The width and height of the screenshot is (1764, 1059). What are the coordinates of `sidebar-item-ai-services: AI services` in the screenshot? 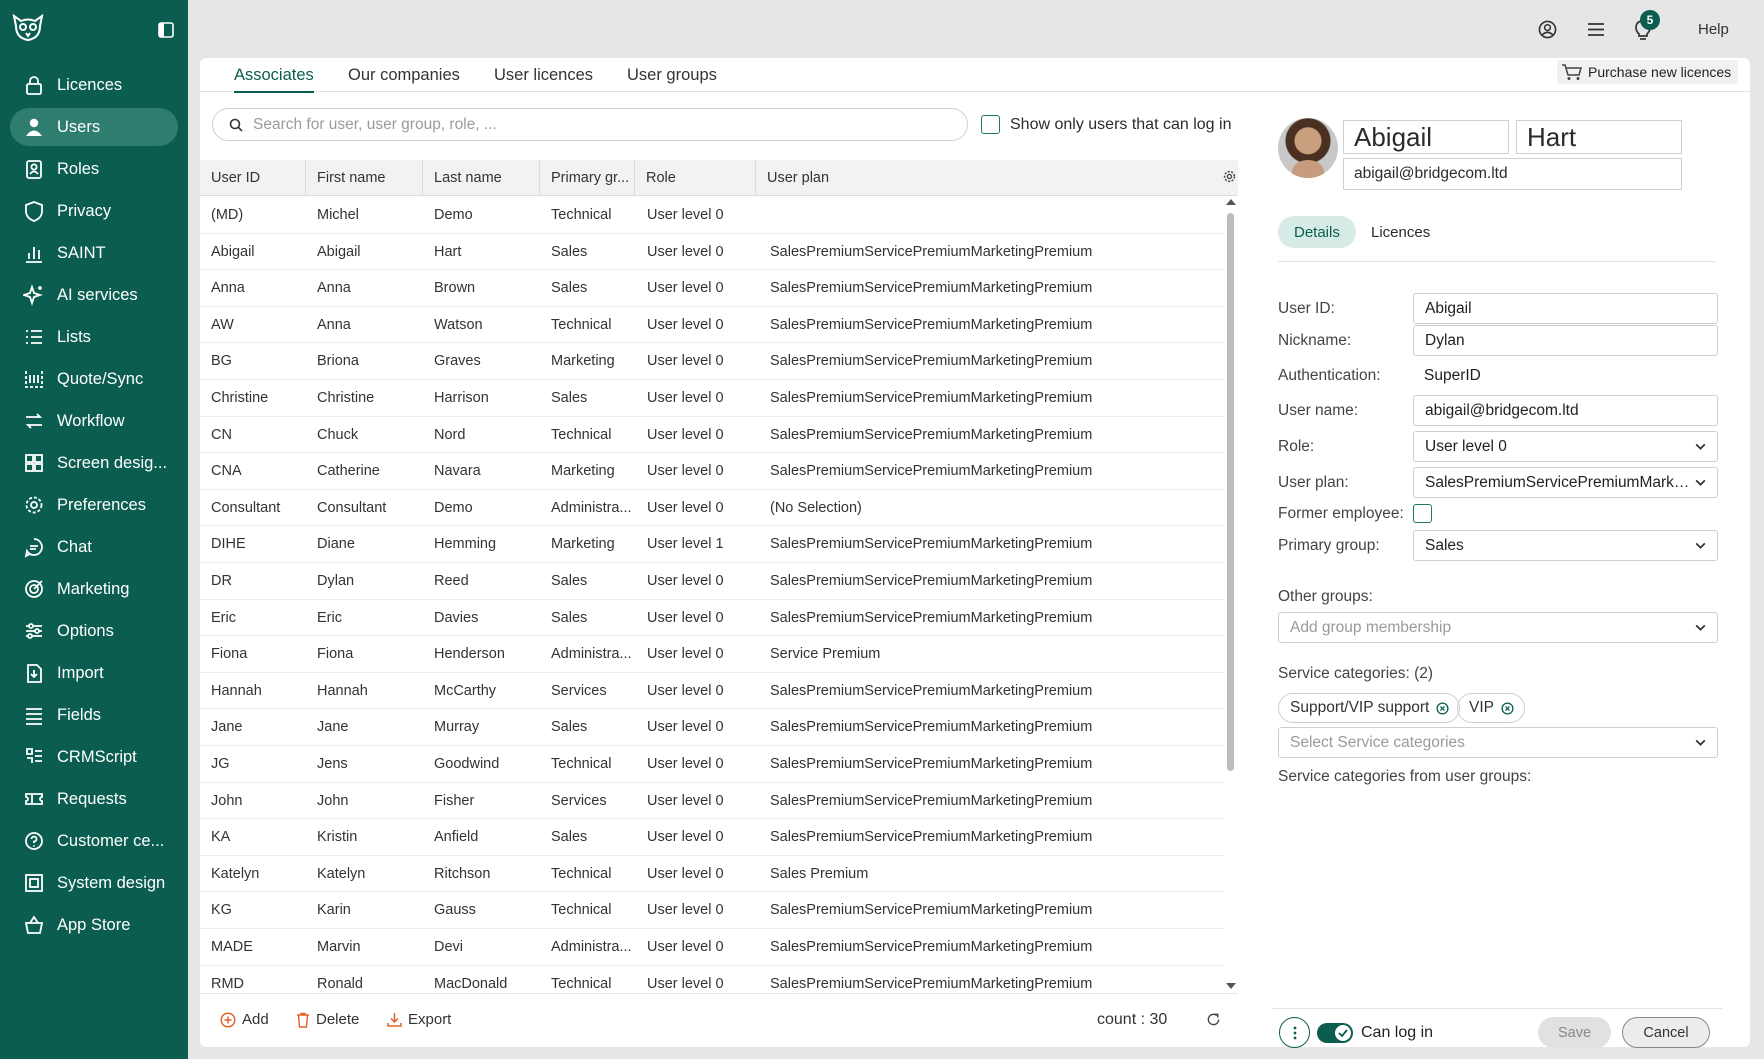 It's located at (94, 295).